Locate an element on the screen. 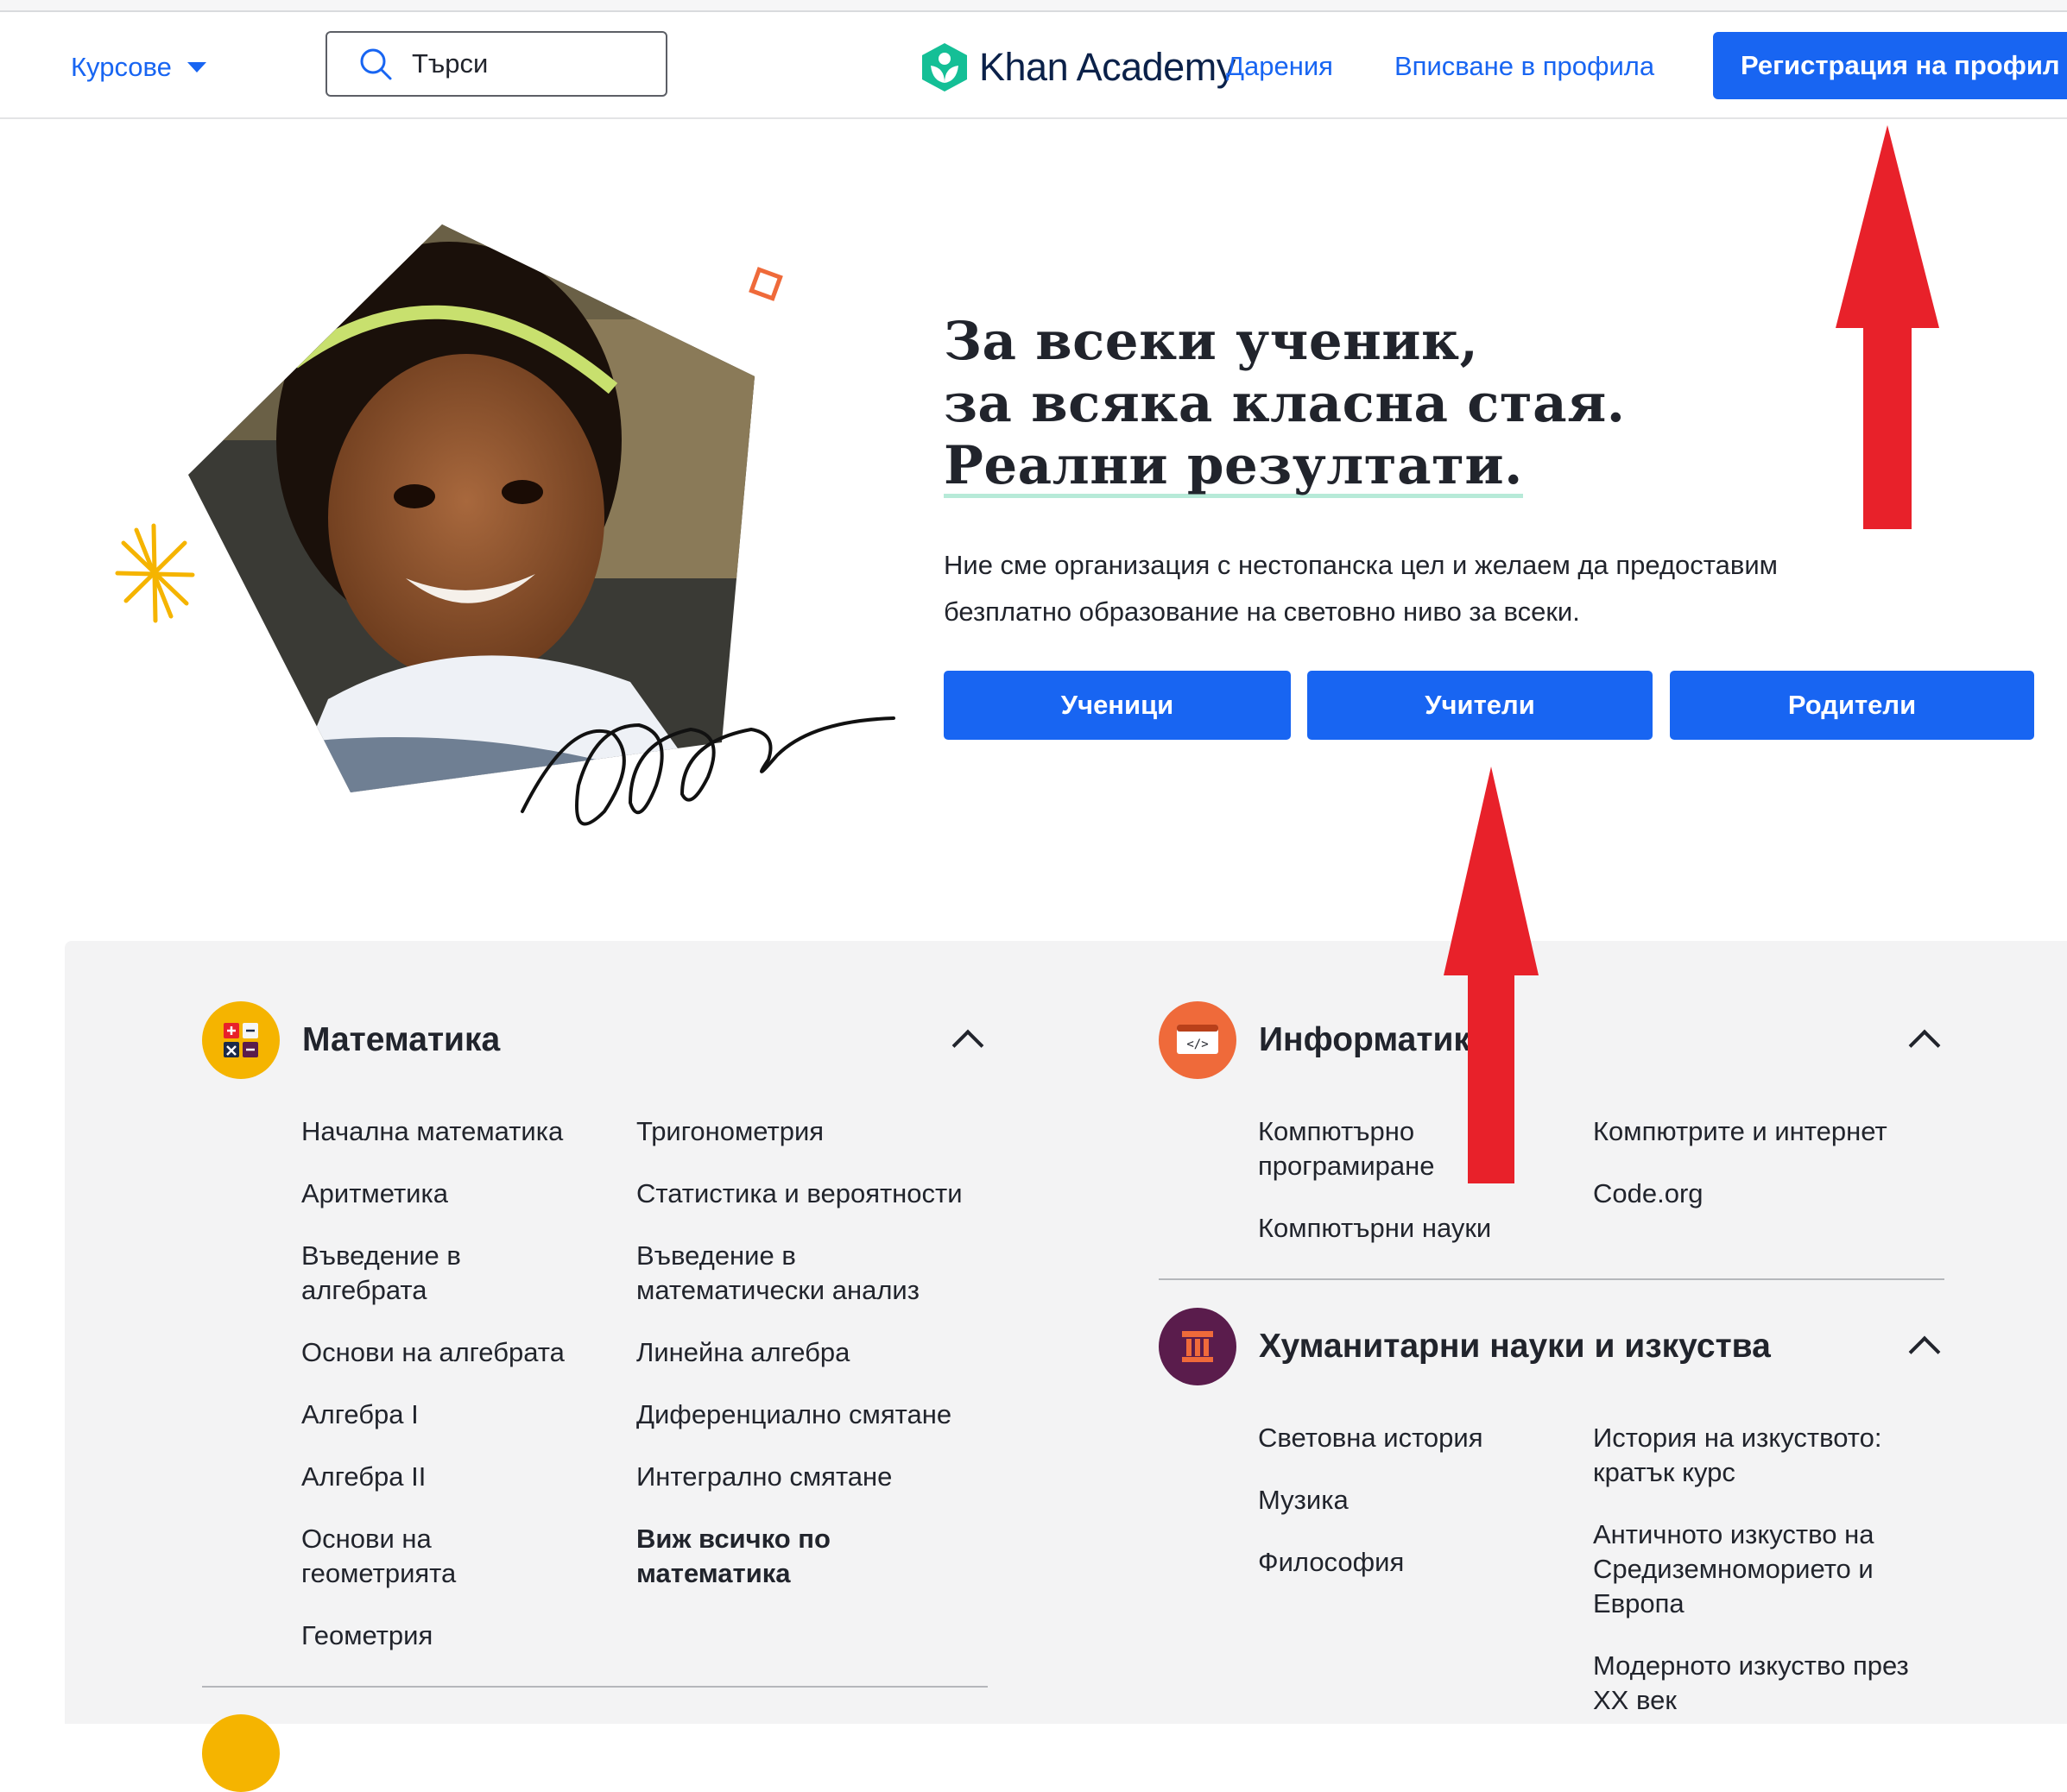 The width and height of the screenshot is (2067, 1792). column-icon is located at coordinates (1198, 1346).